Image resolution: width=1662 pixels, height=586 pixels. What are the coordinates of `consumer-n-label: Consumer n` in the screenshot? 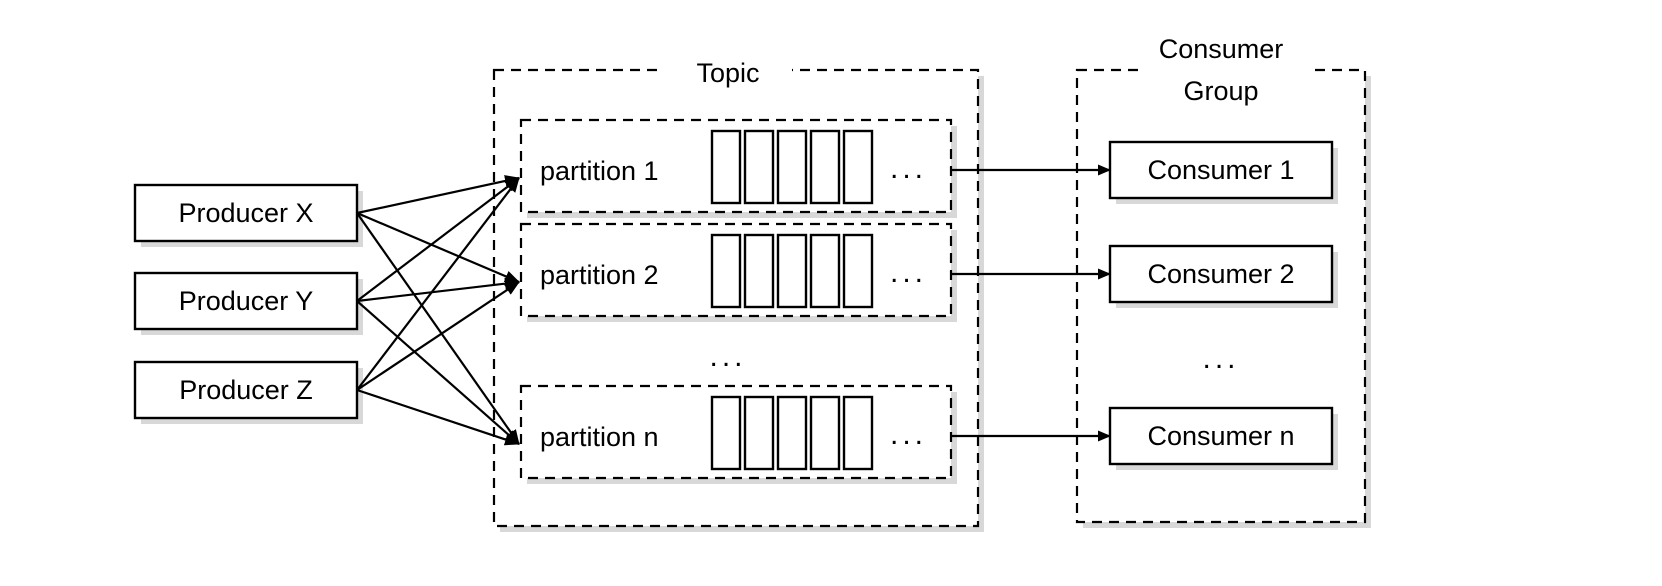 It's located at (1220, 436).